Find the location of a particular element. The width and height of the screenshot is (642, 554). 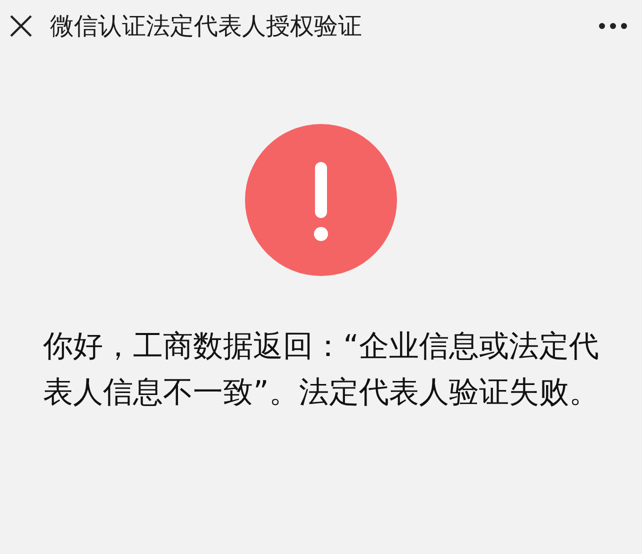

error-message: 你好，工商数据返回：“企业信息或法定代表人信息不一致”。法定代表人验证失败。 is located at coordinates (321, 370).